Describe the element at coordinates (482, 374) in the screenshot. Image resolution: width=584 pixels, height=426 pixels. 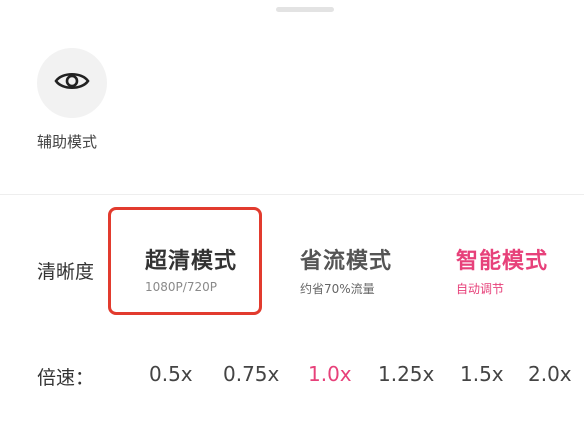
I see `speed-option-1.5x: 1.5x` at that location.